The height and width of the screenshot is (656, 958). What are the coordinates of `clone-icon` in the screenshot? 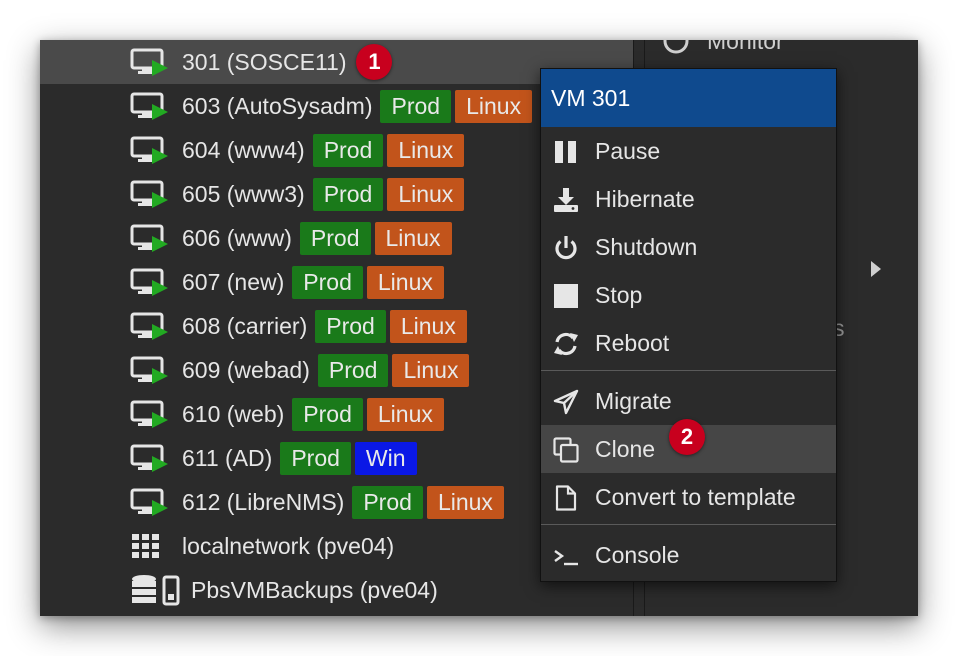 It's located at (566, 450).